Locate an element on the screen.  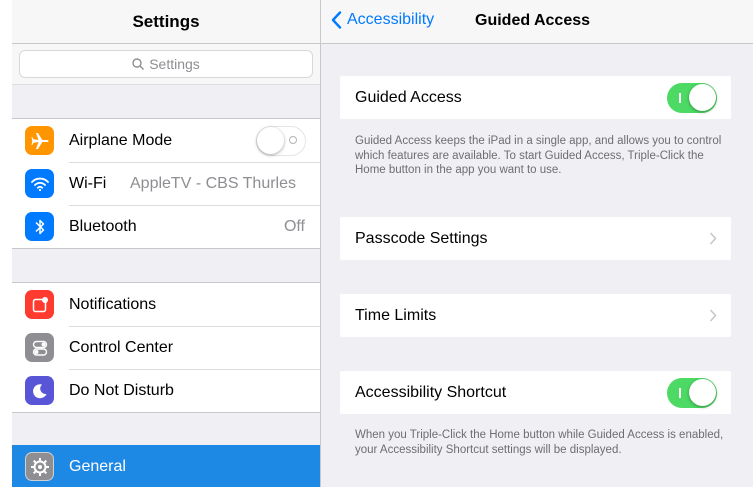
gear-icon is located at coordinates (39, 466).